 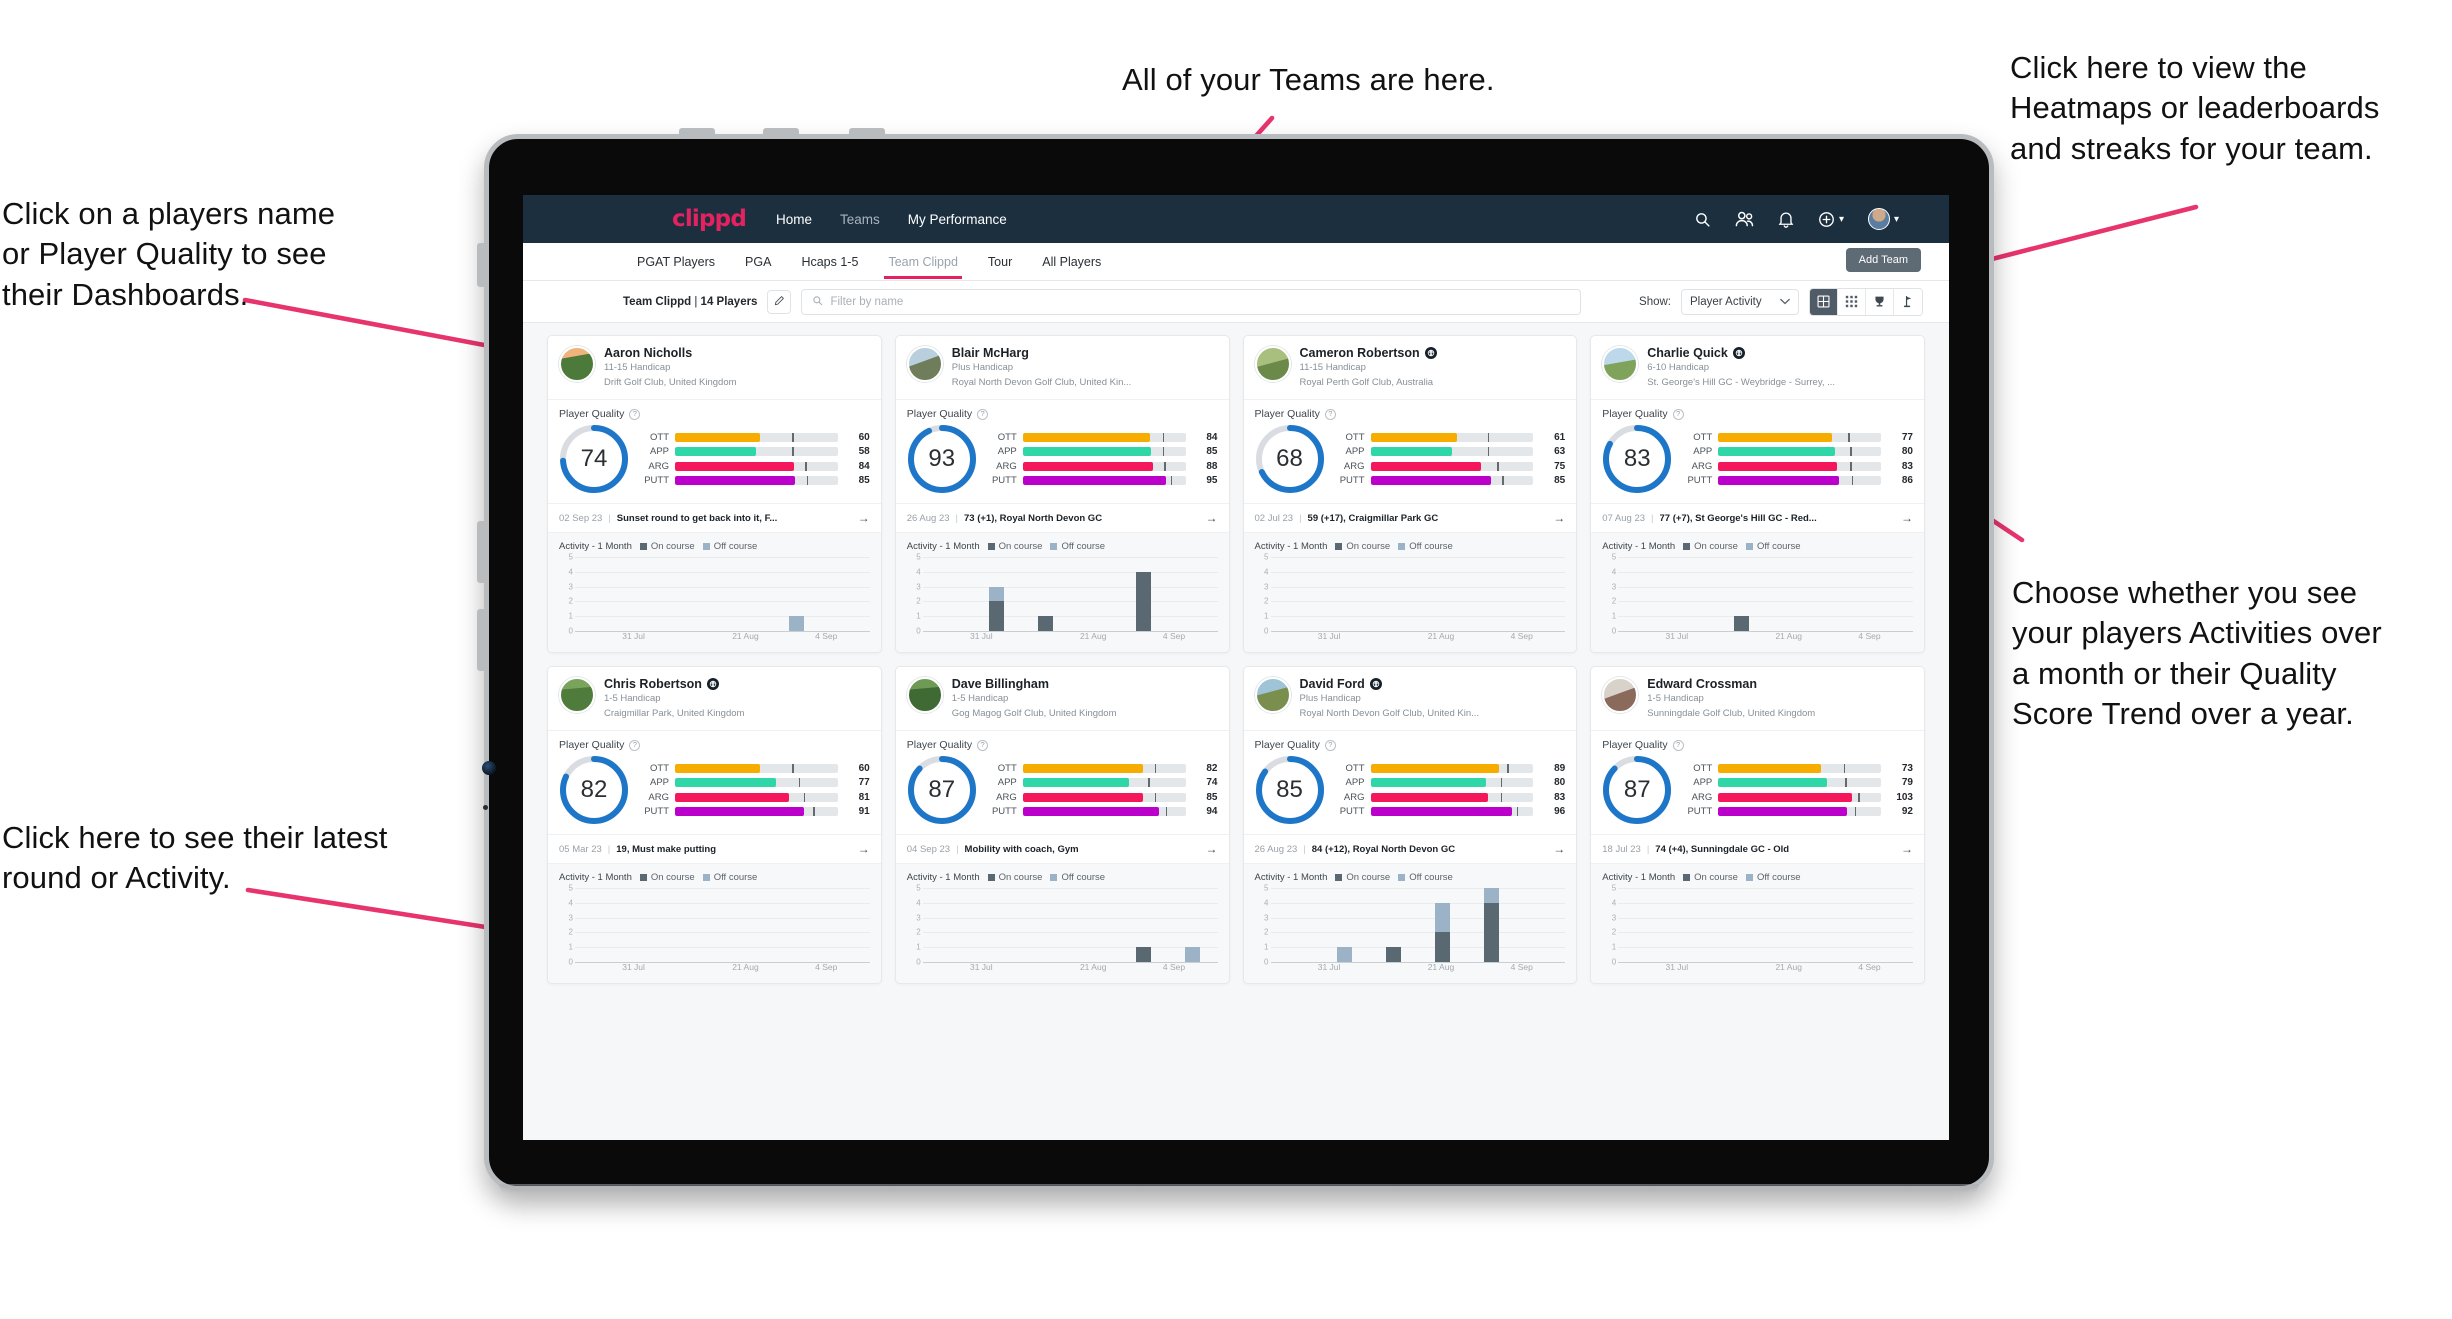 What do you see at coordinates (1062, 782) in the screenshot?
I see `player-quality-section: Player Quality? 87 OTT 82 APP 74 ARG 85 PUTT 94` at bounding box center [1062, 782].